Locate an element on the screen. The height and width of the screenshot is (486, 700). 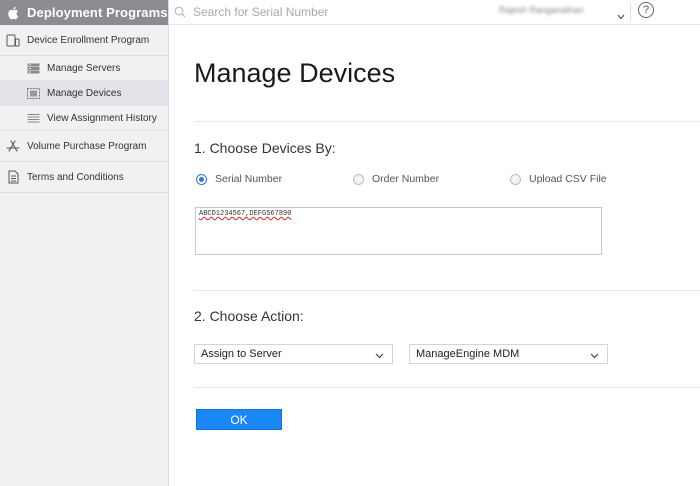
section-title-choose-devices: 1. Choose Devices By: is located at coordinates (265, 148).